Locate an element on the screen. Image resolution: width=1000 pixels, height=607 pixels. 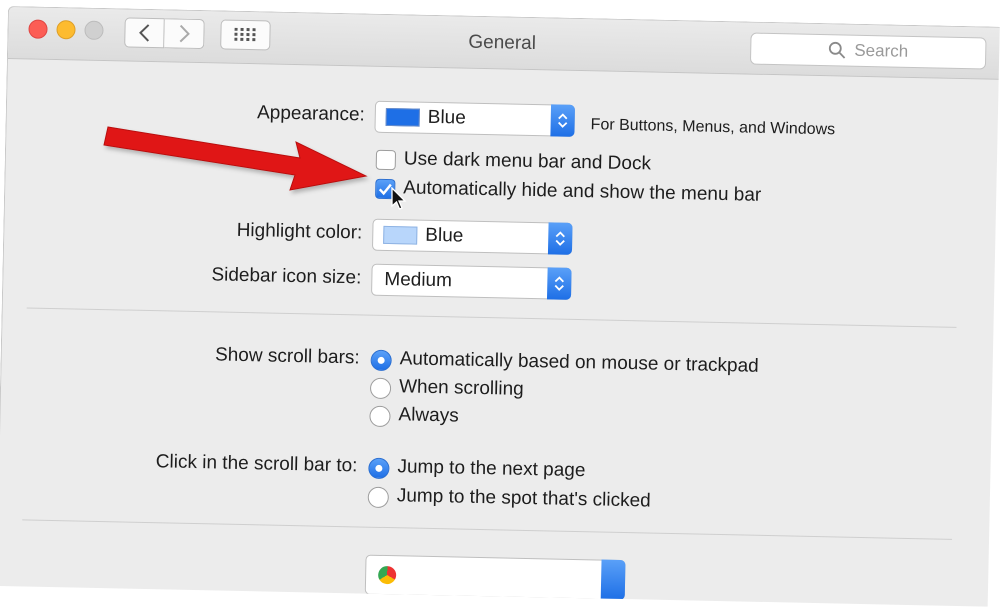
sidebar-icon-size-popup: Medium is located at coordinates (471, 281).